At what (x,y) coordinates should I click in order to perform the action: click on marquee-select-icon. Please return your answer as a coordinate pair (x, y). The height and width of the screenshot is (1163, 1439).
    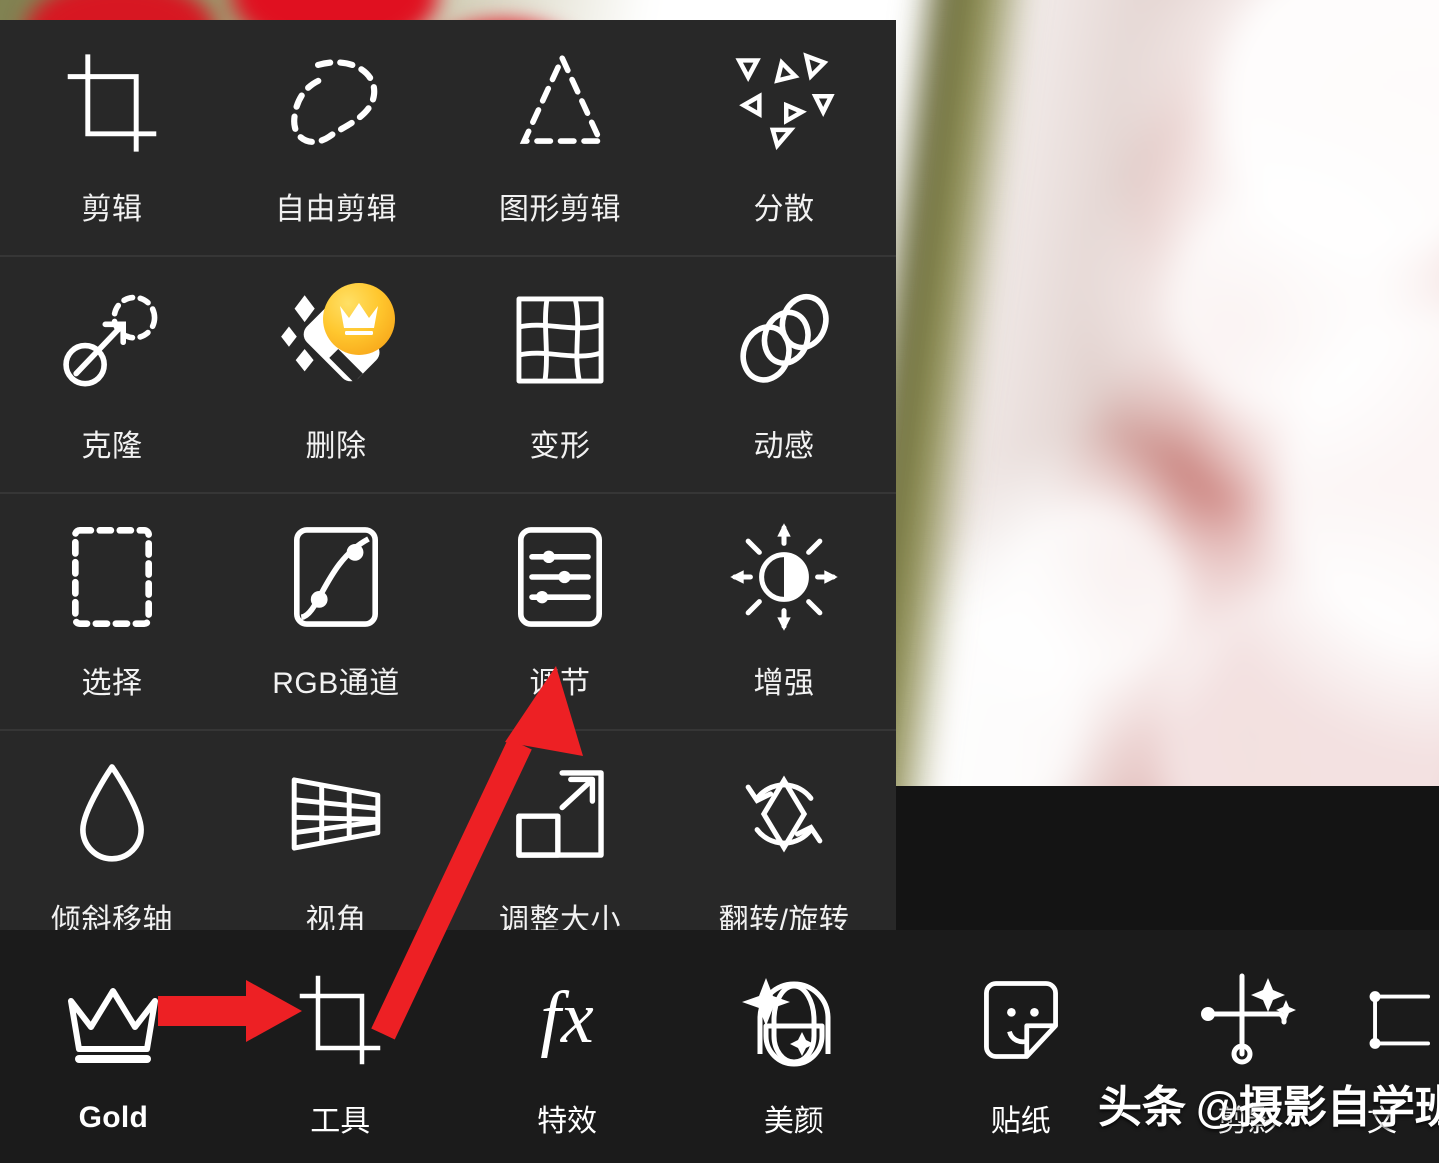
    Looking at the image, I should click on (112, 577).